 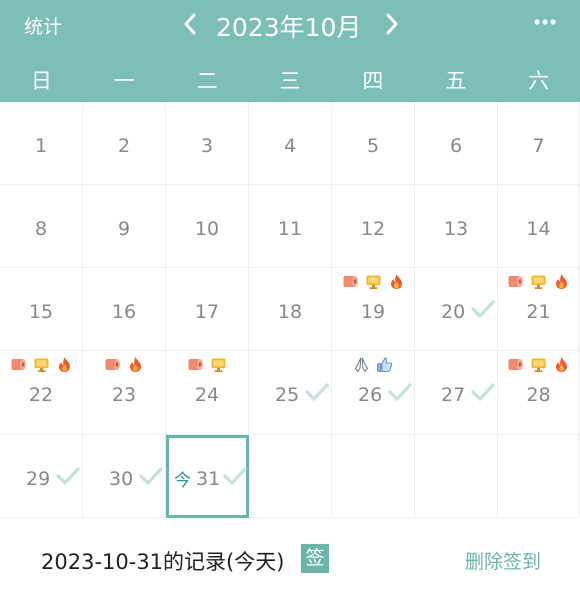 I want to click on calendar-day-14: 14, so click(x=539, y=226).